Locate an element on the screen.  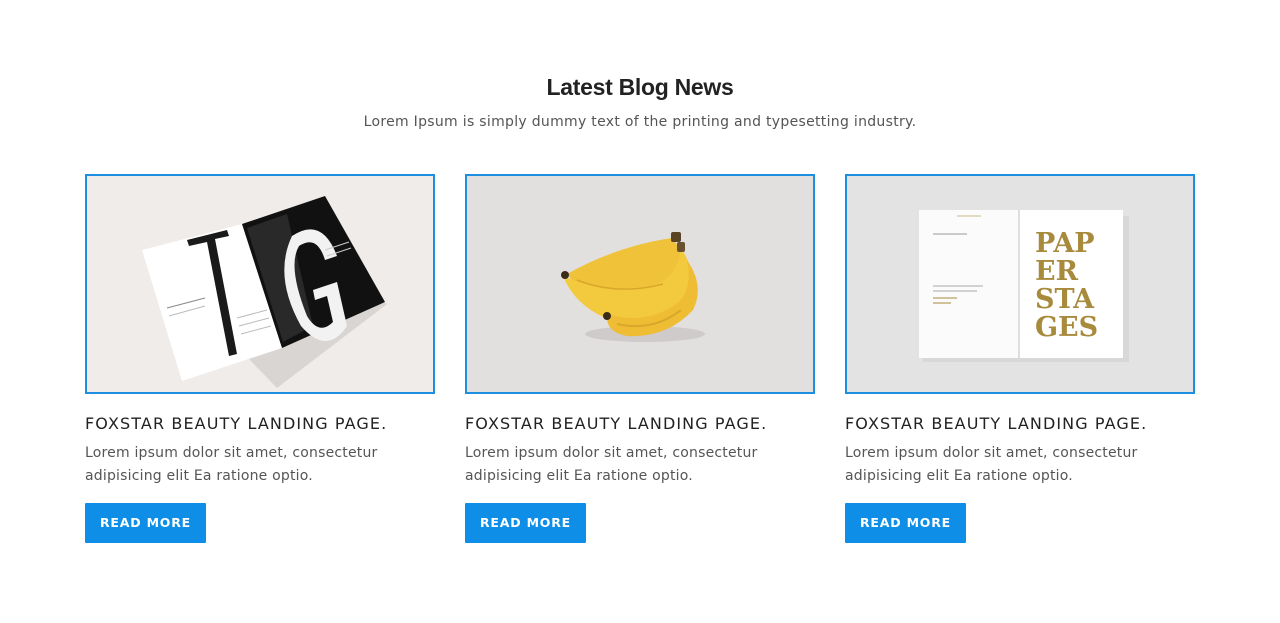
bananas-image is located at coordinates (640, 284).